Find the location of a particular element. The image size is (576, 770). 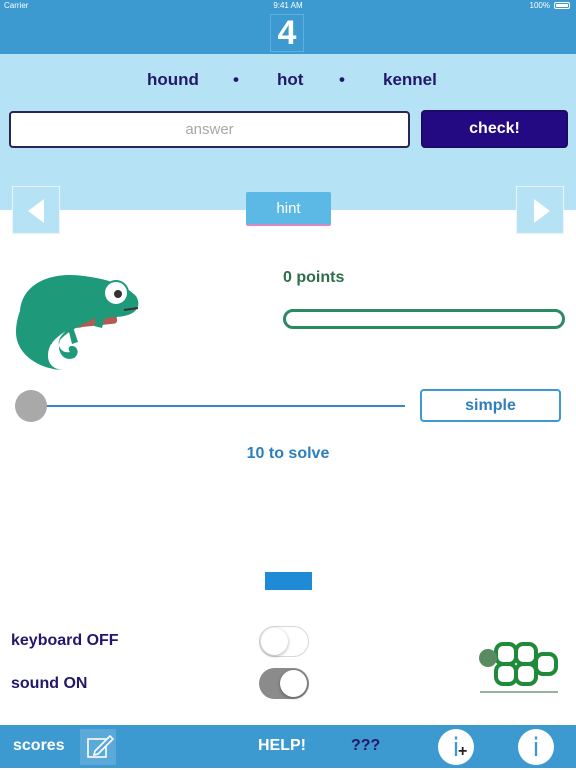

chevron-left-icon is located at coordinates (36, 211).